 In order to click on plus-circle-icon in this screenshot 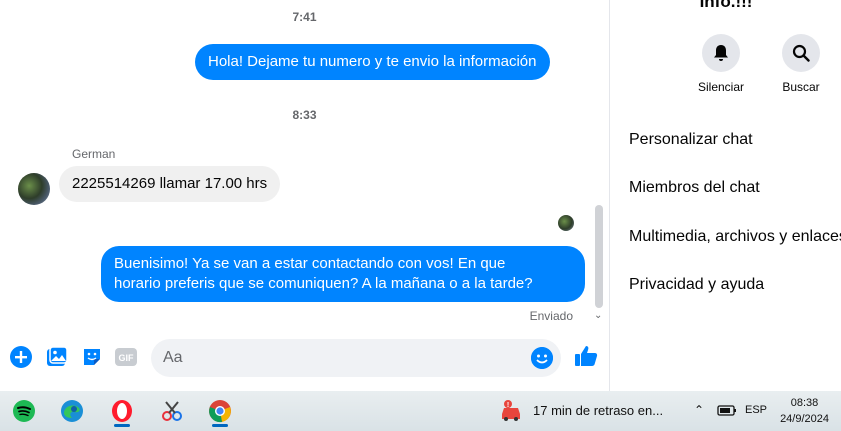, I will do `click(21, 357)`.